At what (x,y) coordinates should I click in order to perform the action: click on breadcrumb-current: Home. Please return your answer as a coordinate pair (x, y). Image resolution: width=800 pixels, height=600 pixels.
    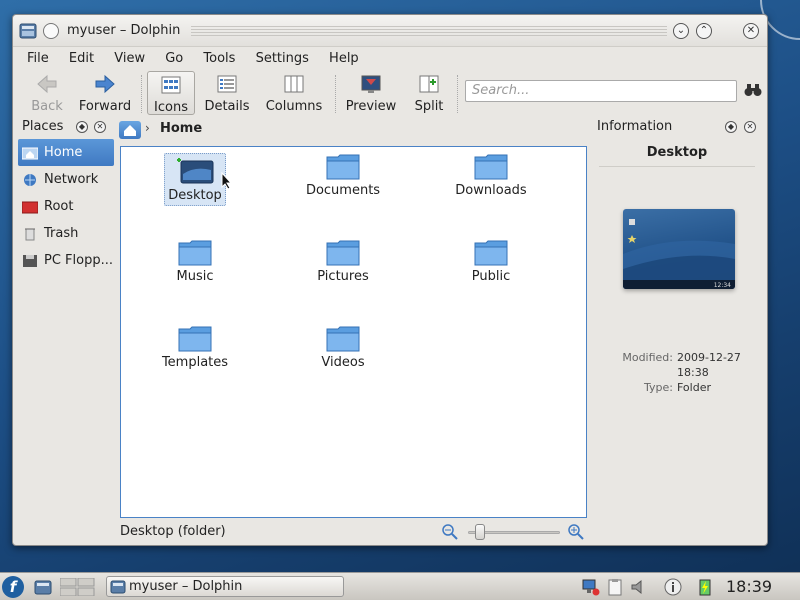
    Looking at the image, I should click on (181, 128).